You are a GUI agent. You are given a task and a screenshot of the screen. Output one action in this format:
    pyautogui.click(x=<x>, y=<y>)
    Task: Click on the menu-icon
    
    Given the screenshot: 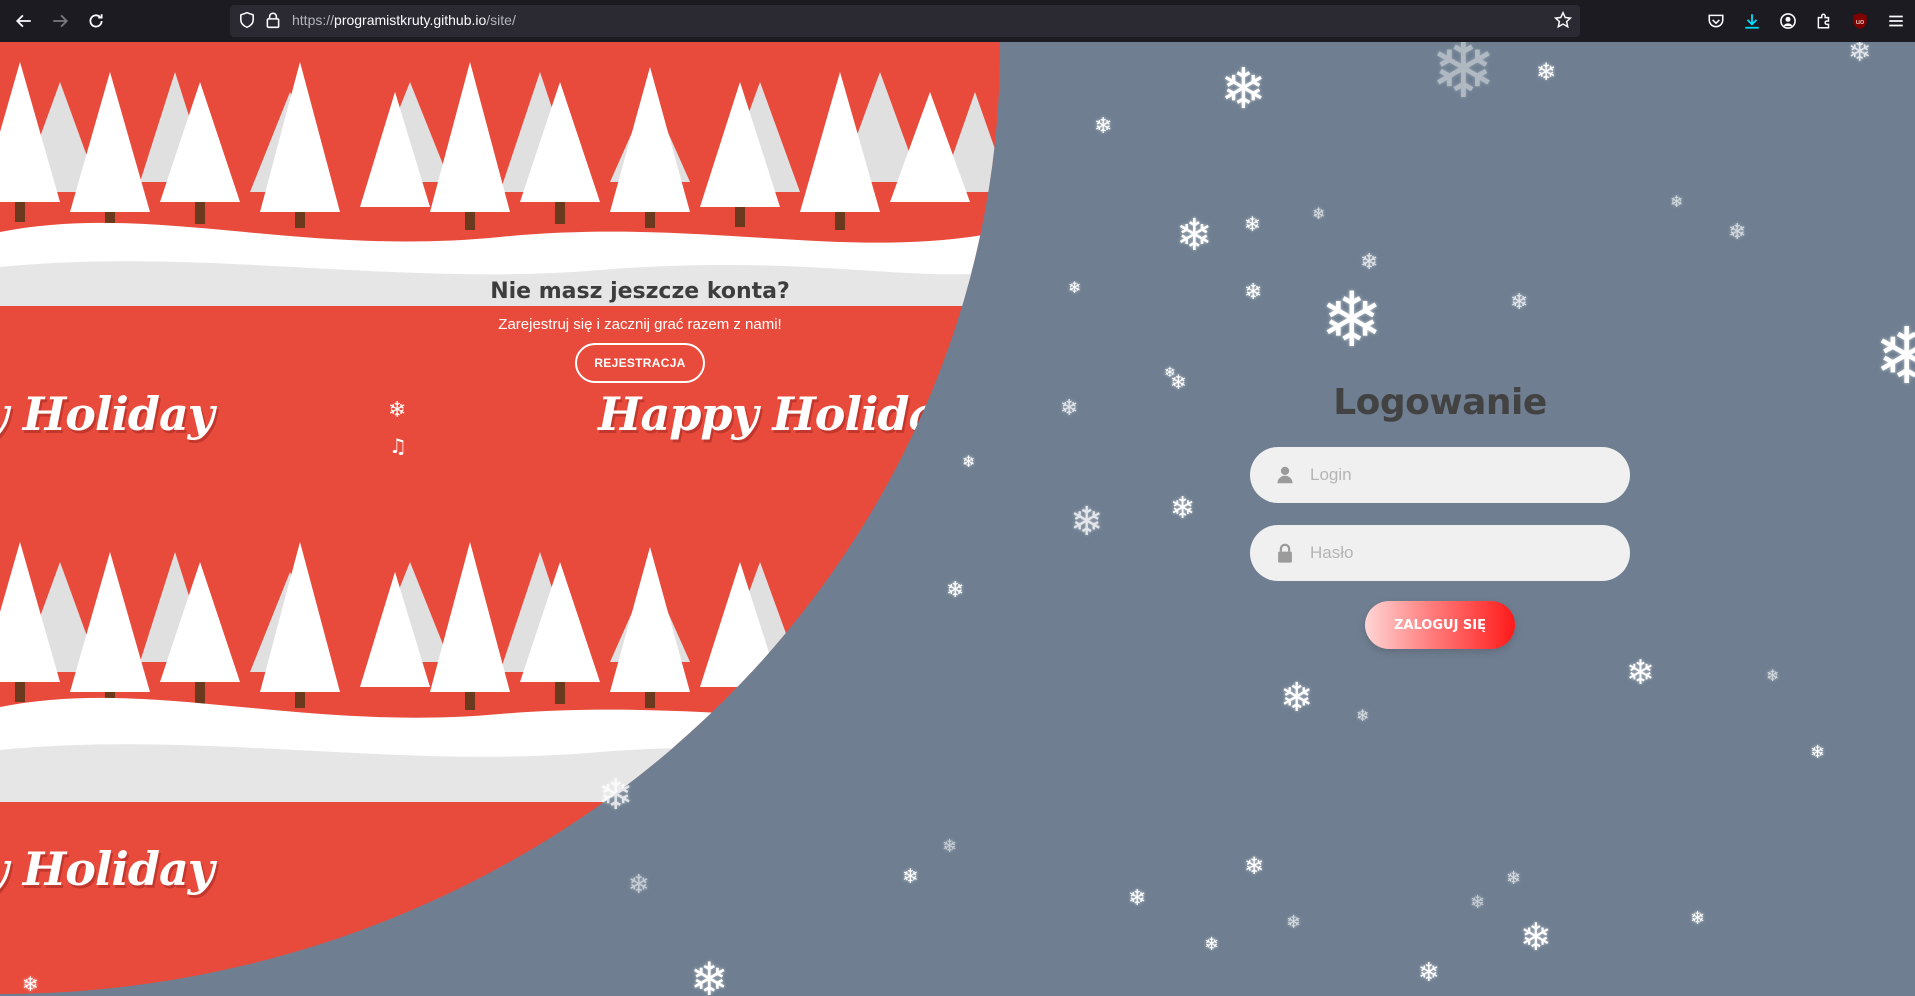 What is the action you would take?
    pyautogui.click(x=1896, y=21)
    